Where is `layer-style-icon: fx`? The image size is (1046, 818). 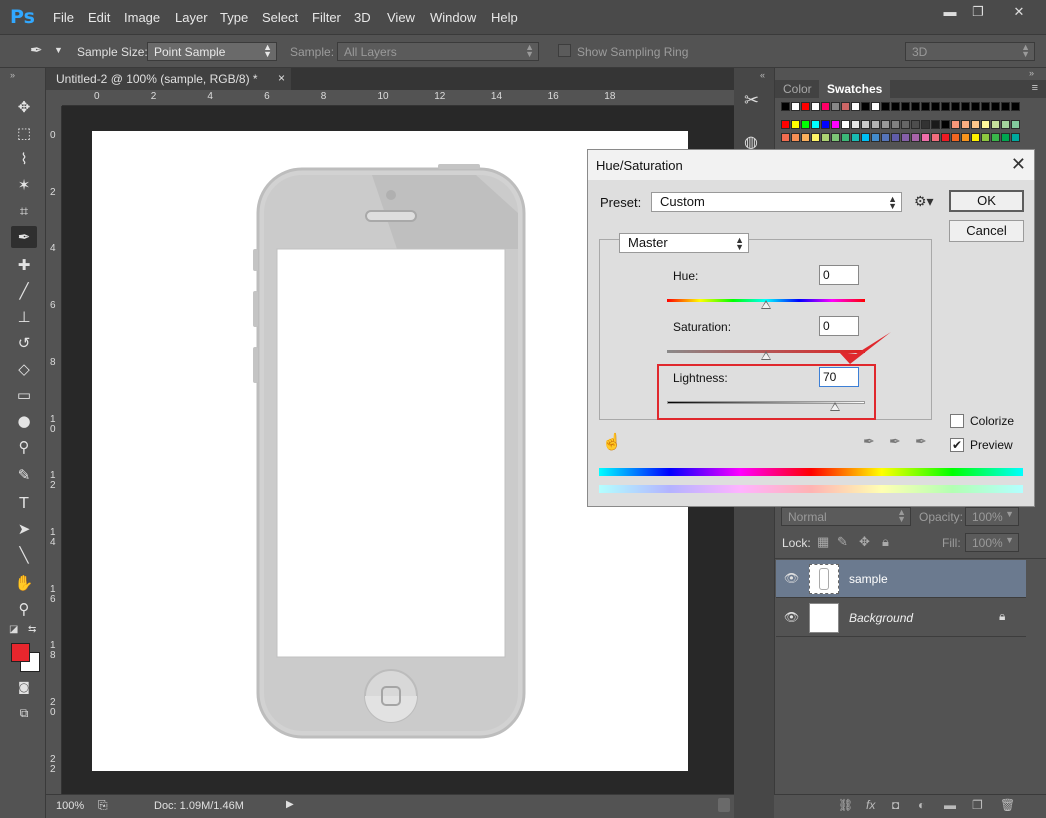 layer-style-icon: fx is located at coordinates (870, 805).